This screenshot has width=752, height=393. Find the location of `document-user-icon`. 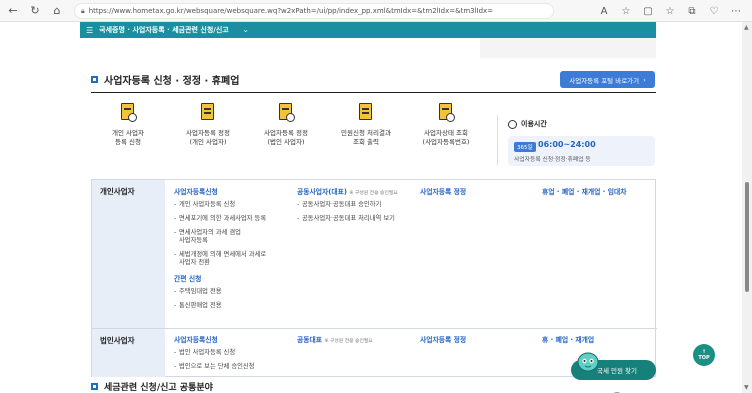

document-user-icon is located at coordinates (128, 113).